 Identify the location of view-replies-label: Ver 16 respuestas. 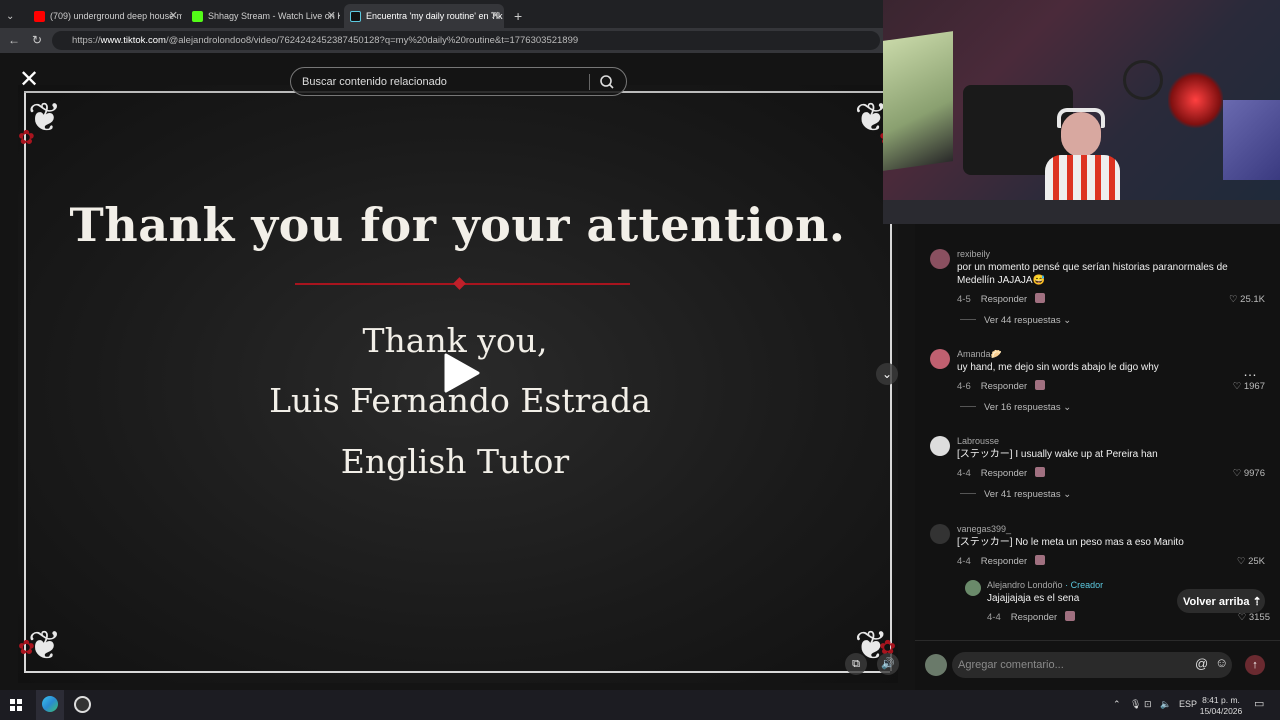
(1022, 407).